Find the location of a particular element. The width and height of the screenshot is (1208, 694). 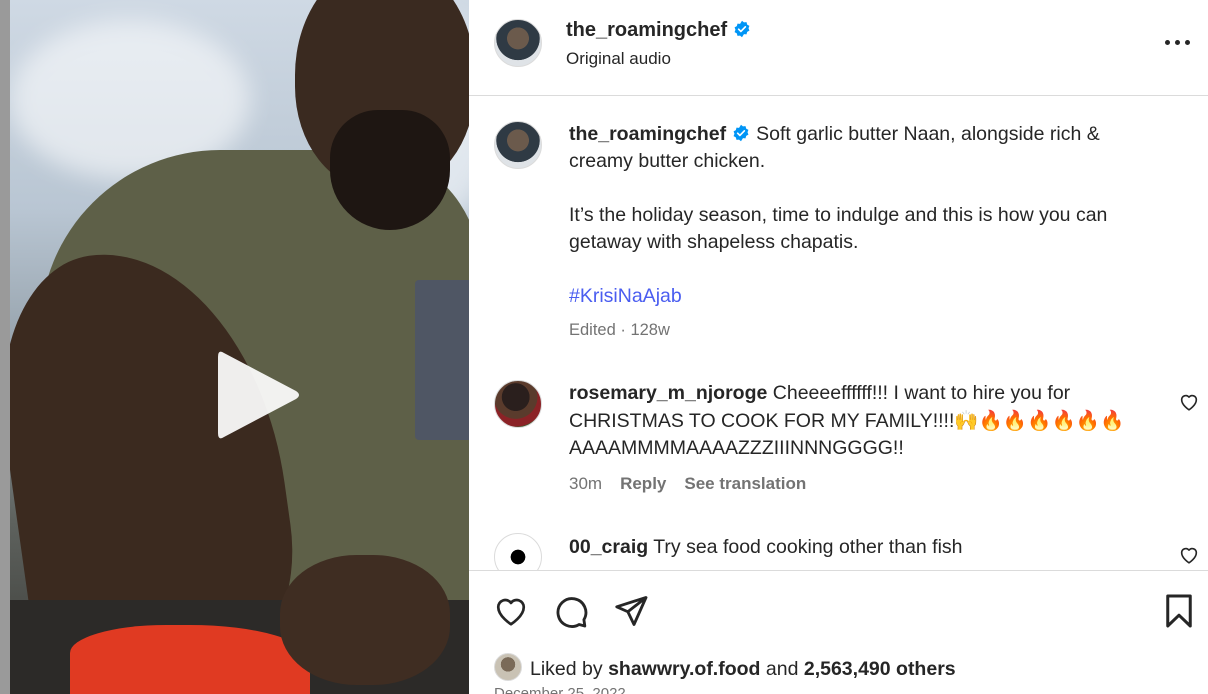

play-icon is located at coordinates (258, 395).